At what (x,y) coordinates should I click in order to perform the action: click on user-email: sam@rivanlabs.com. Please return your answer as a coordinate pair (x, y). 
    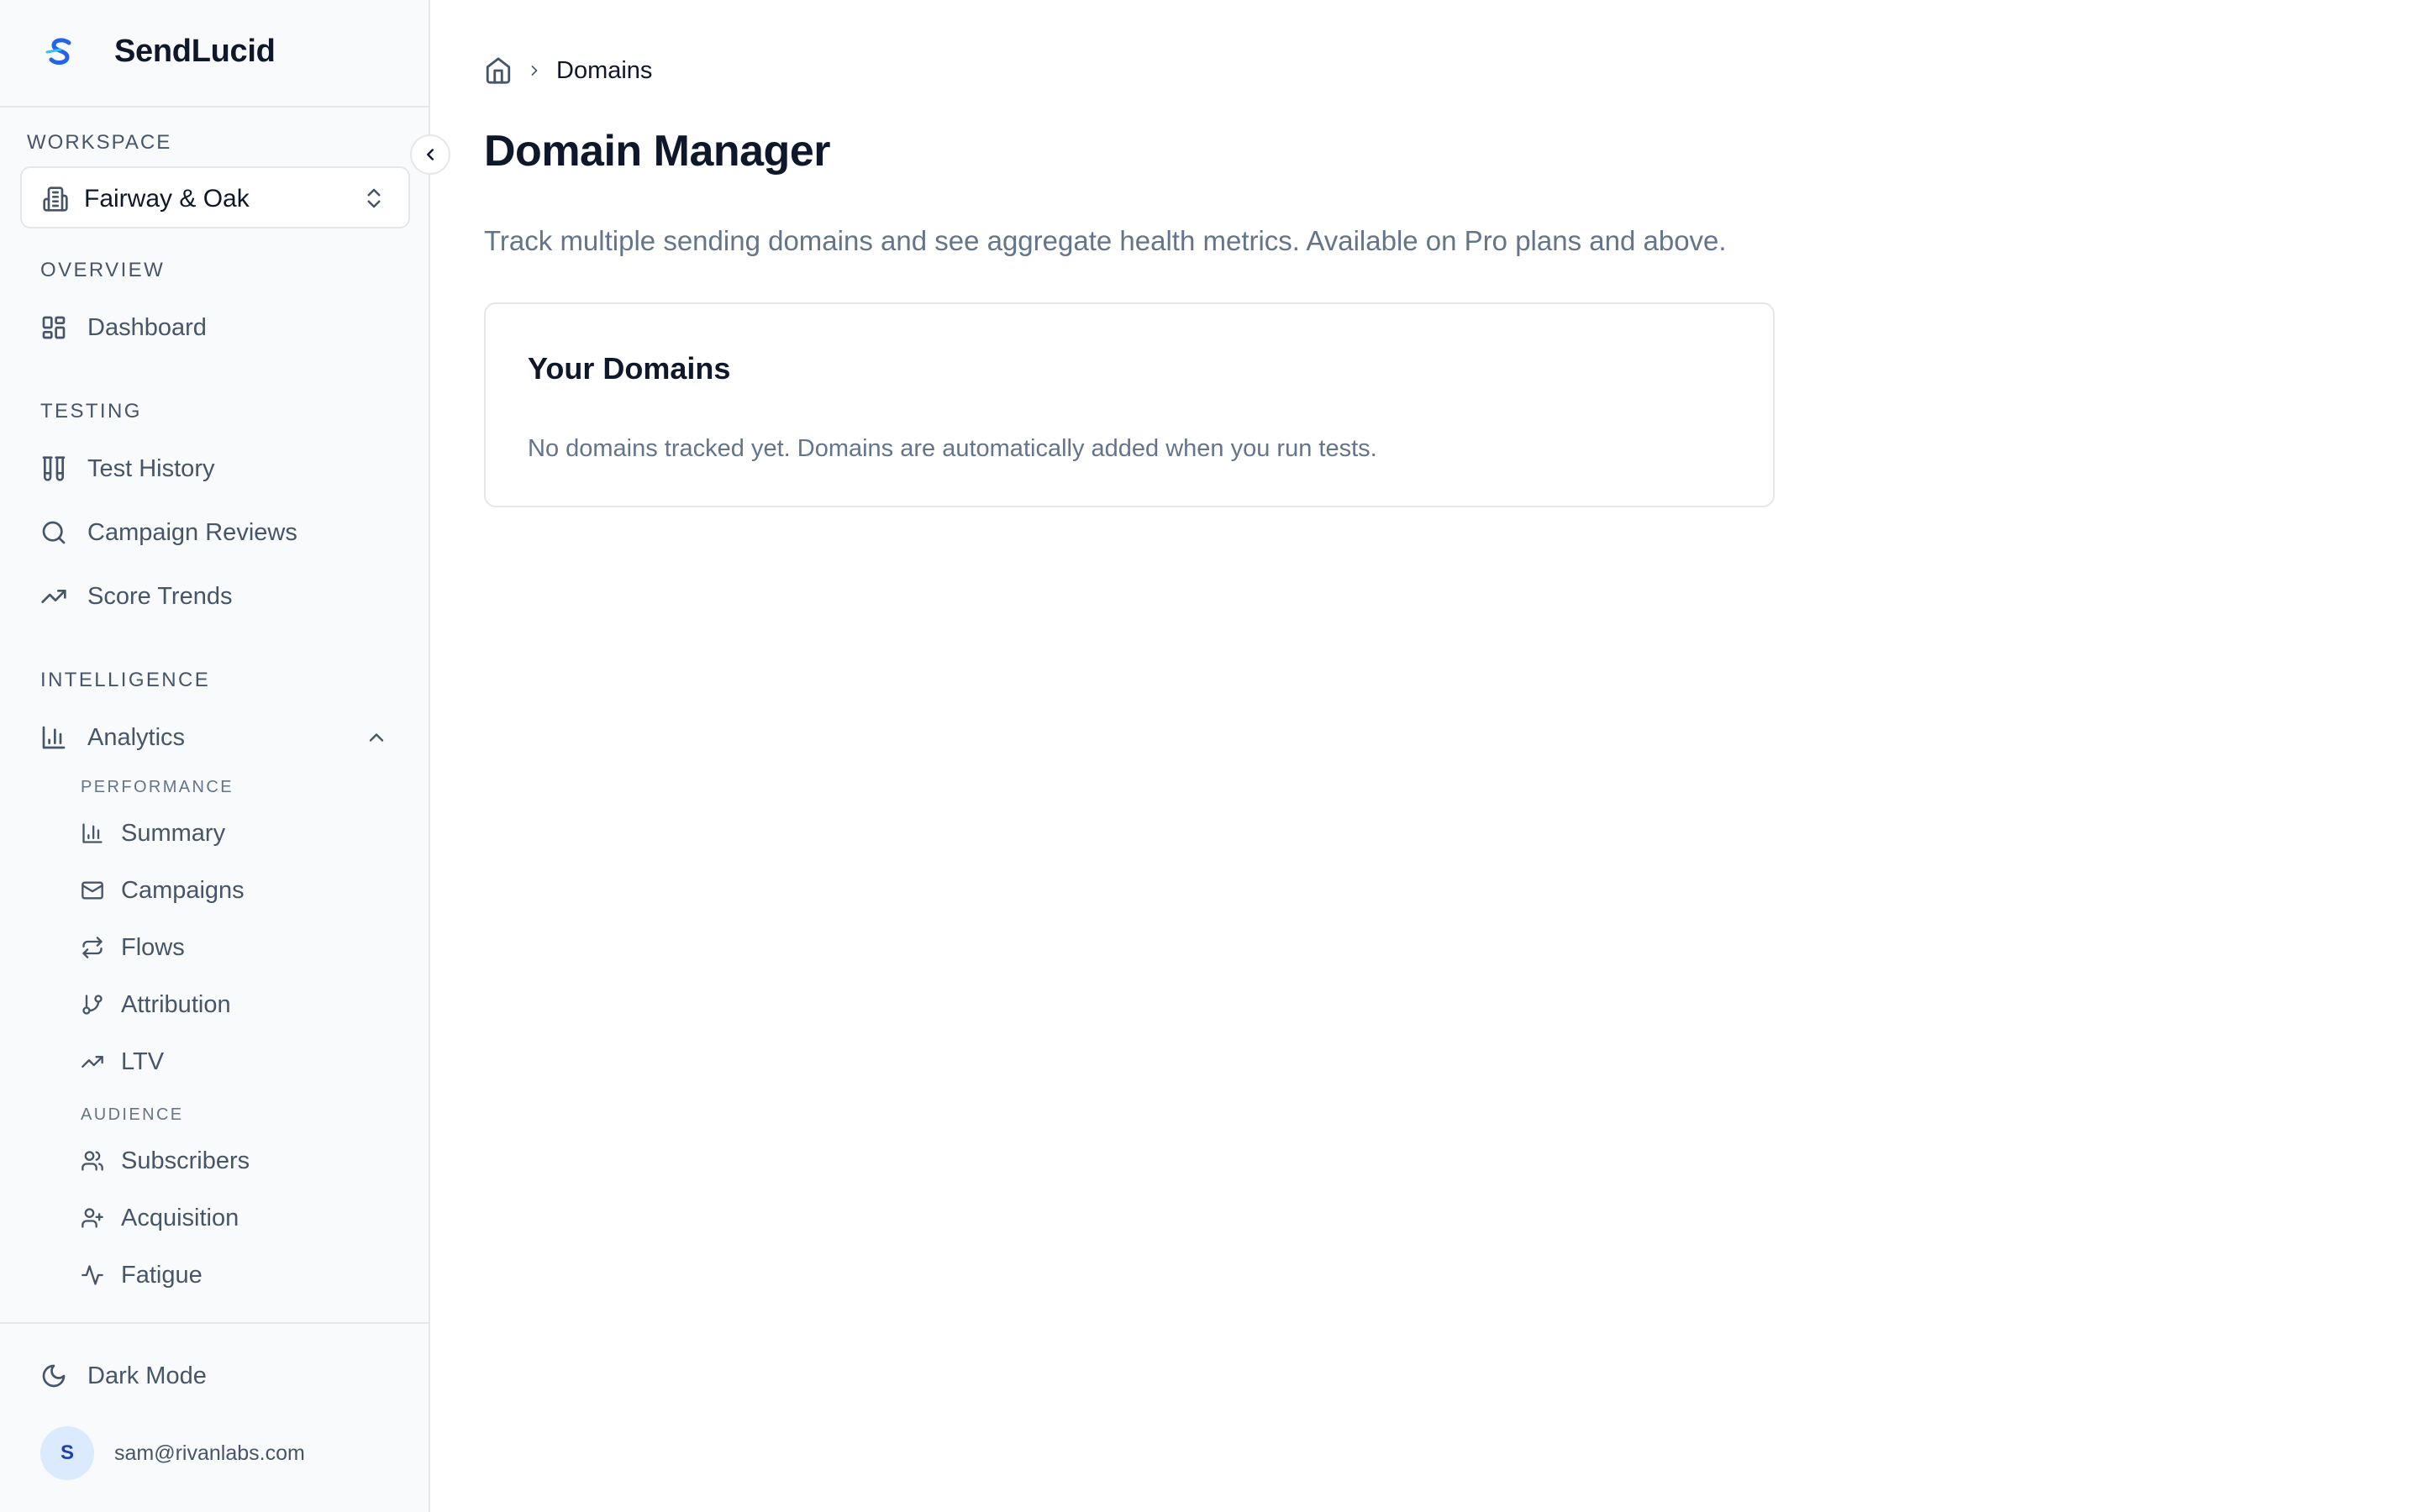
    Looking at the image, I should click on (210, 1453).